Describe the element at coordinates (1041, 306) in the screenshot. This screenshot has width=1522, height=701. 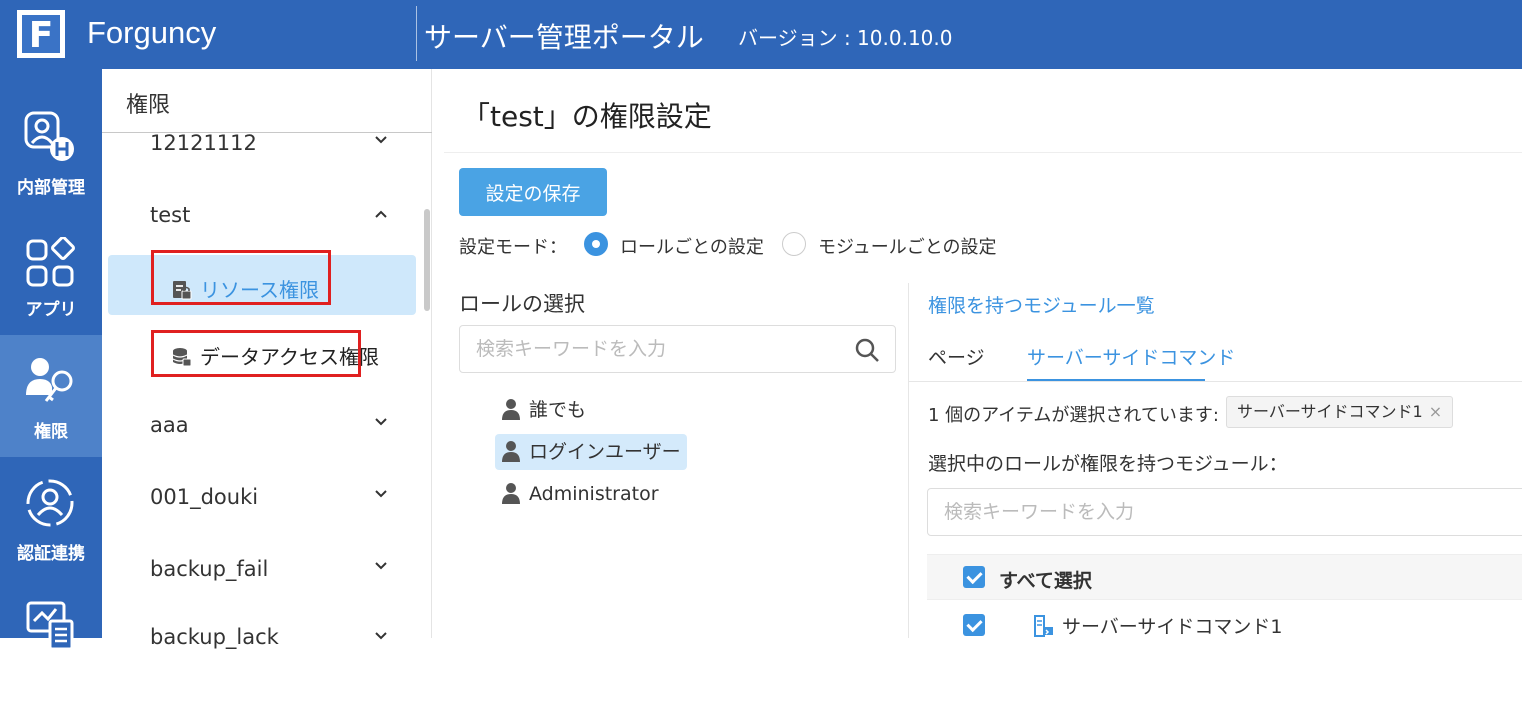
I see `module-list-title: 権限を持つモジュール一覧` at that location.